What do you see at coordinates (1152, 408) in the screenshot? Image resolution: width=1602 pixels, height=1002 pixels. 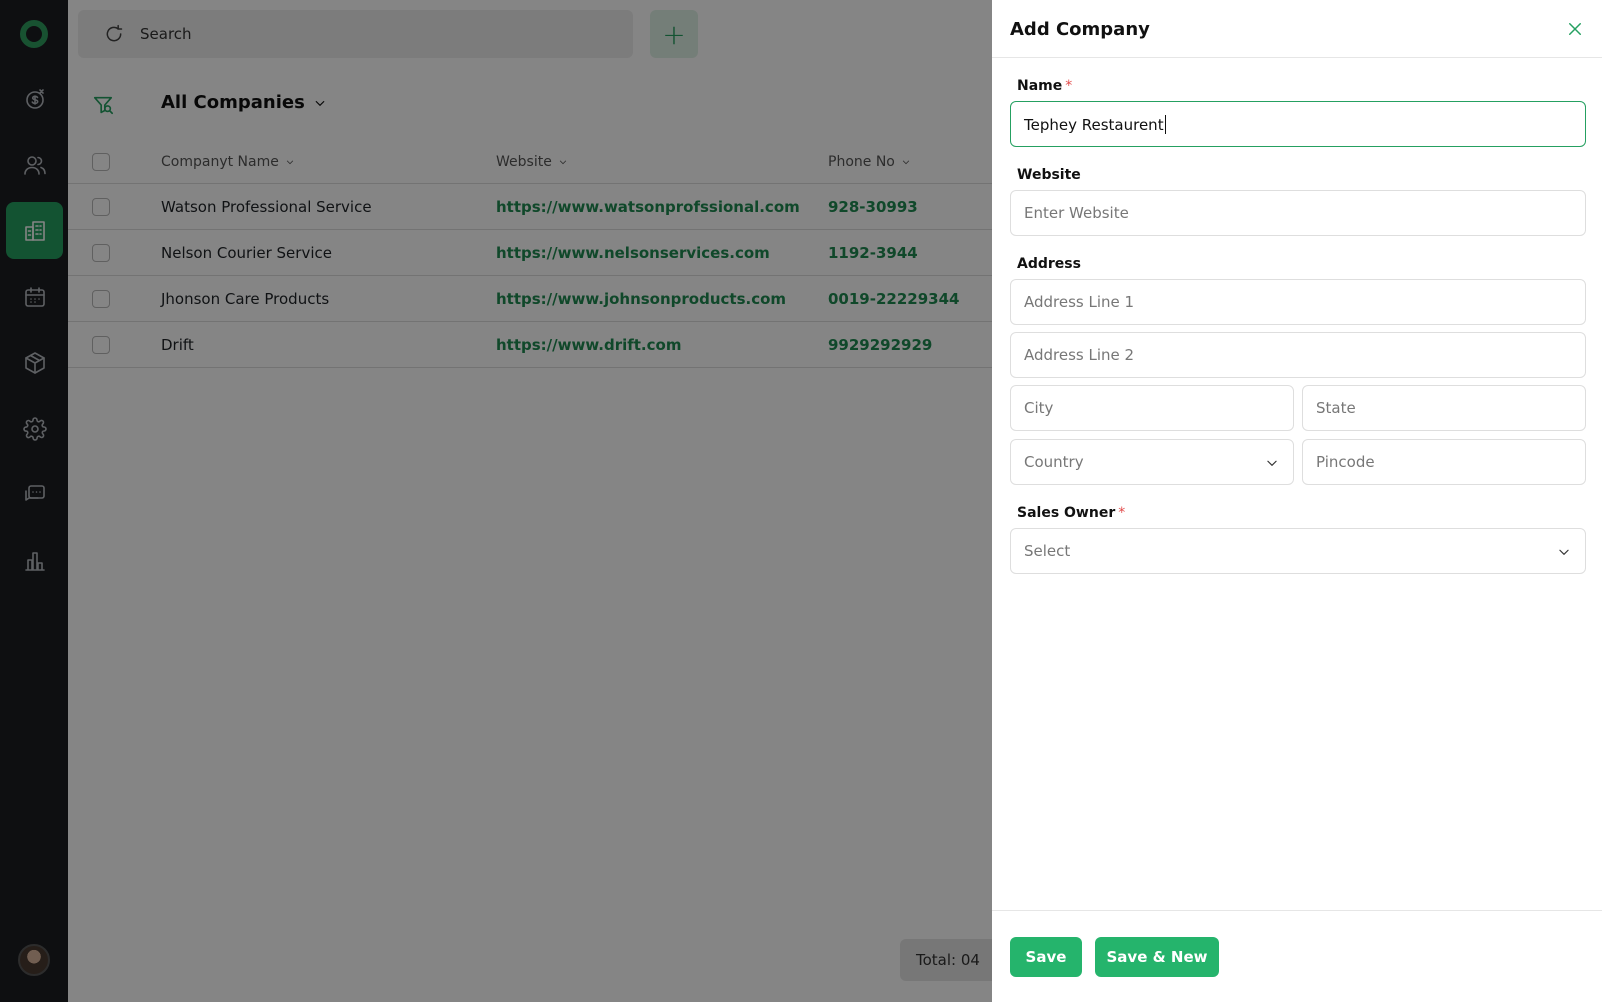 I see `city-input: City` at bounding box center [1152, 408].